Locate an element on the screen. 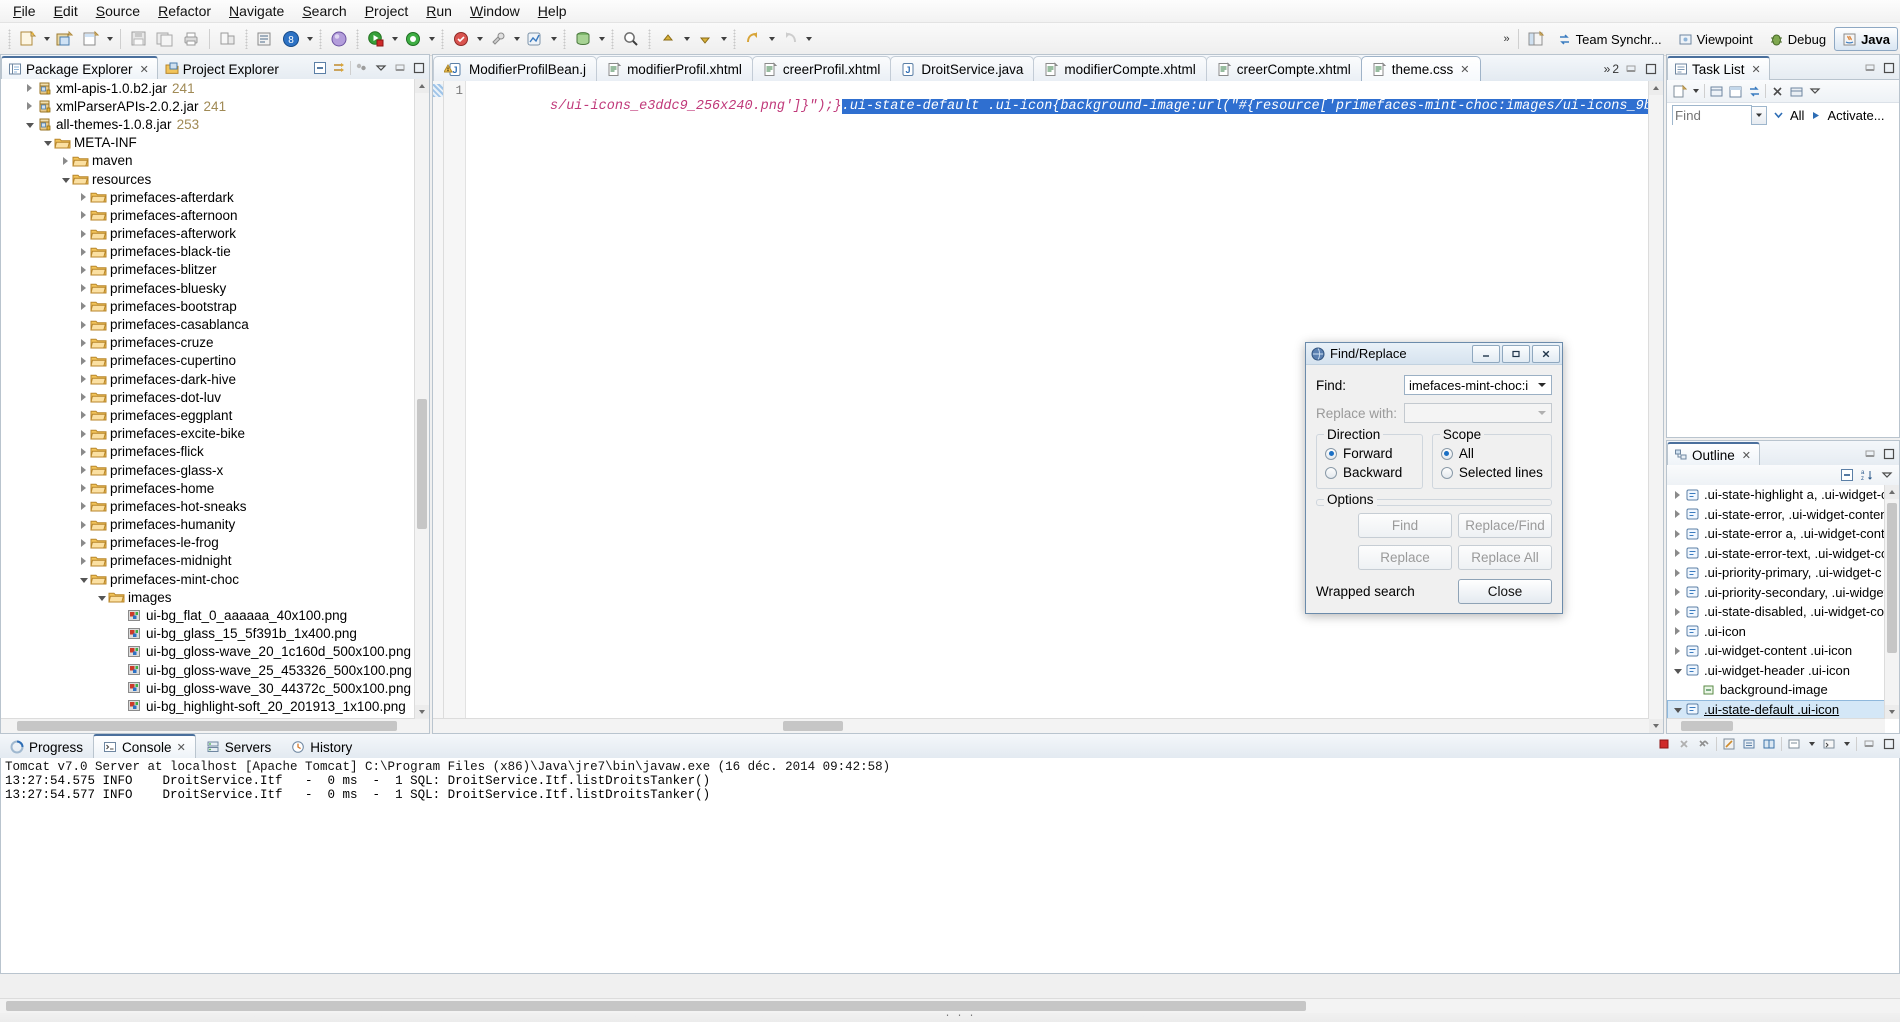 This screenshot has height=1022, width=1900. editor-scroll-up-arrow is located at coordinates (1656, 88).